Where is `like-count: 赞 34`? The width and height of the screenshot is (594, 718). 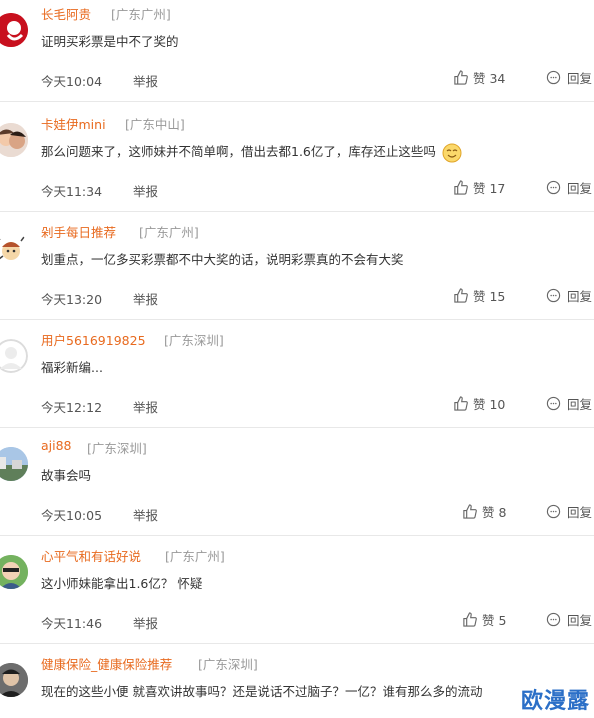
like-count: 赞 34 is located at coordinates (489, 78).